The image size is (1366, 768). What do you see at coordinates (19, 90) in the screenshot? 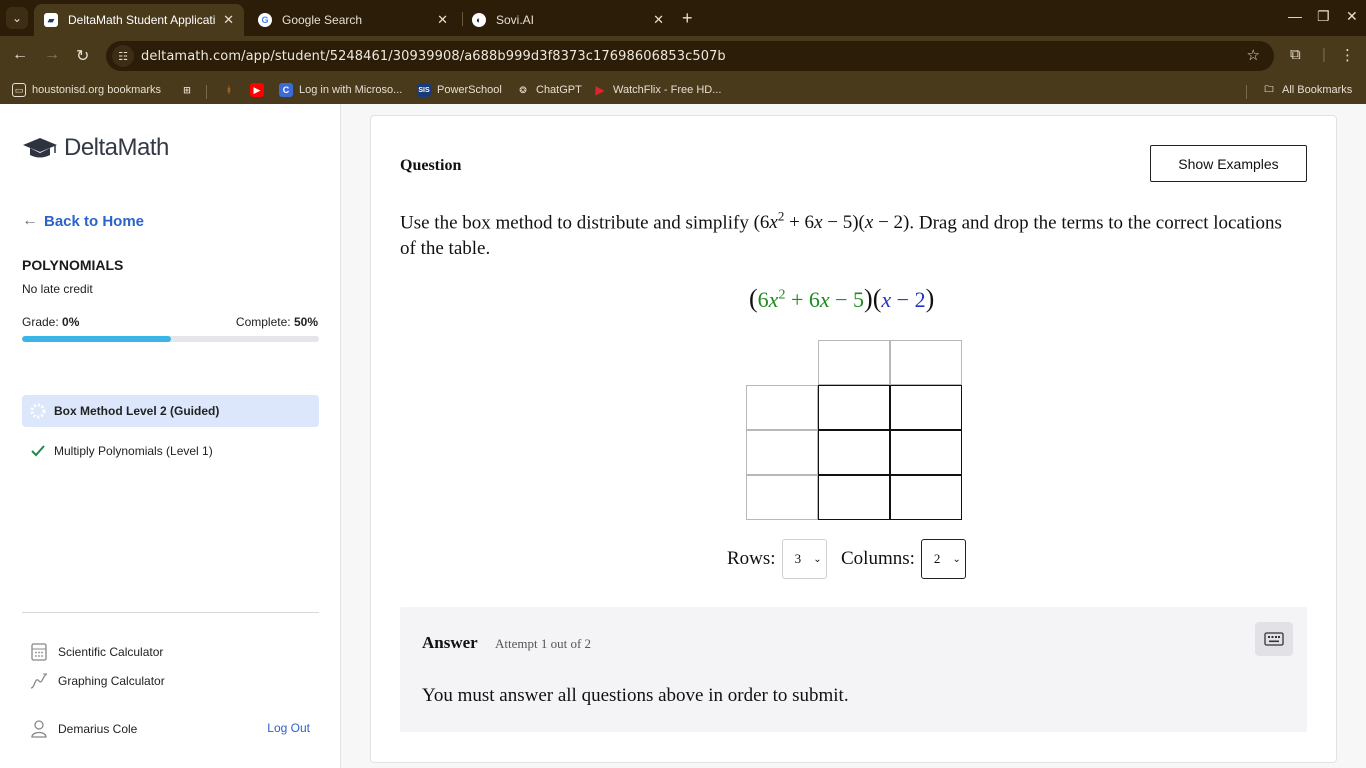
I see `managed-bookmarks-icon: ▭` at bounding box center [19, 90].